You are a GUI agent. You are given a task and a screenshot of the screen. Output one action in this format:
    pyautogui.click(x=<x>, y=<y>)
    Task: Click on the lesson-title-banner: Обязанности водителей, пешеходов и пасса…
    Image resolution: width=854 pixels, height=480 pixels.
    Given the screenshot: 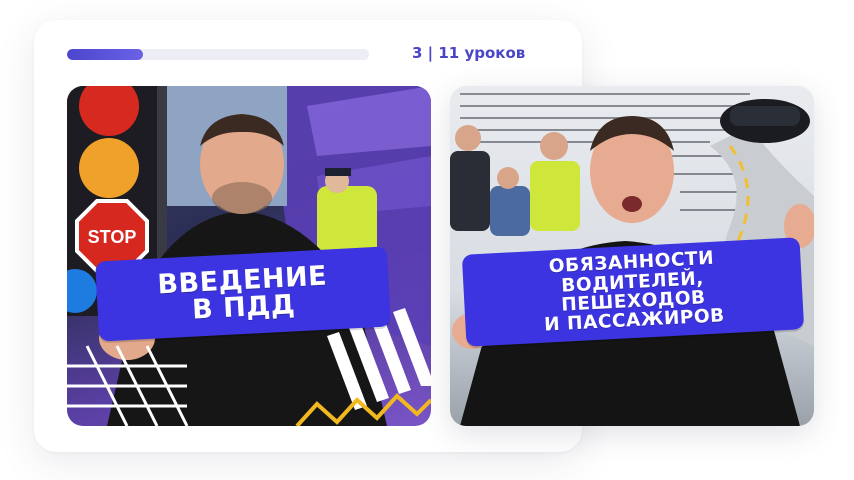 What is the action you would take?
    pyautogui.click(x=633, y=292)
    